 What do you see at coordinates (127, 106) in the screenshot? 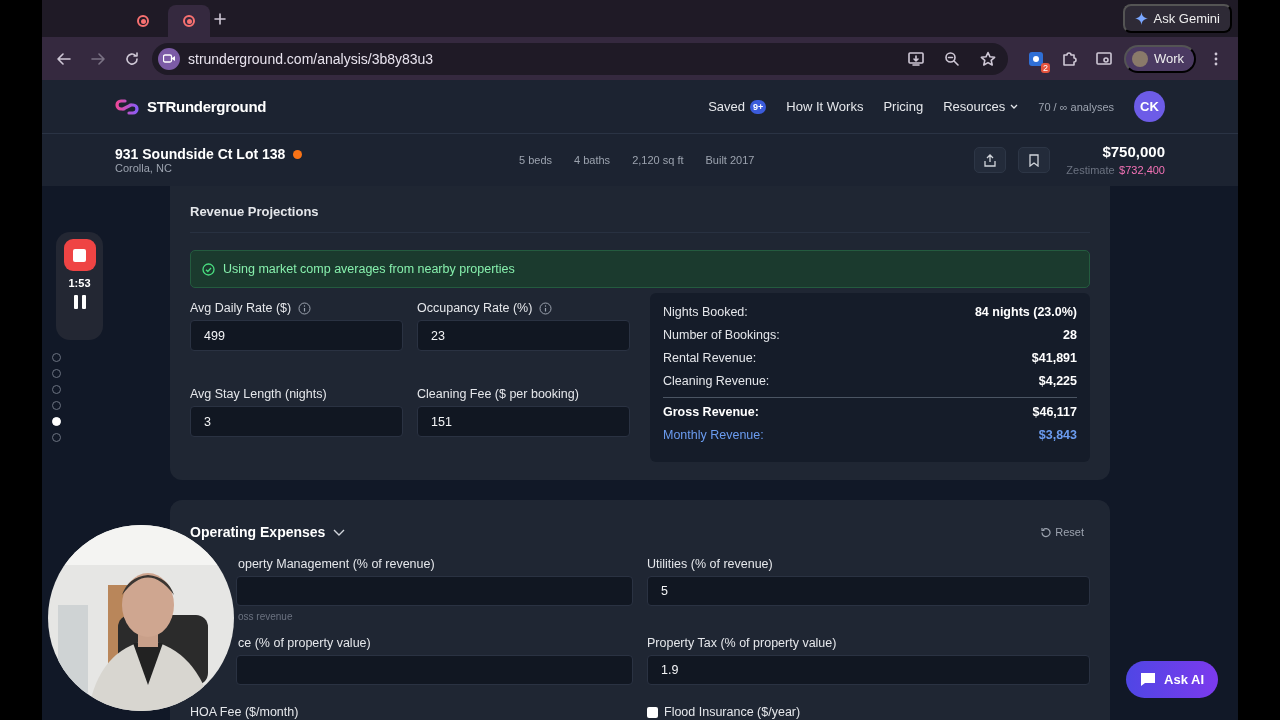
I see `logo-icon` at bounding box center [127, 106].